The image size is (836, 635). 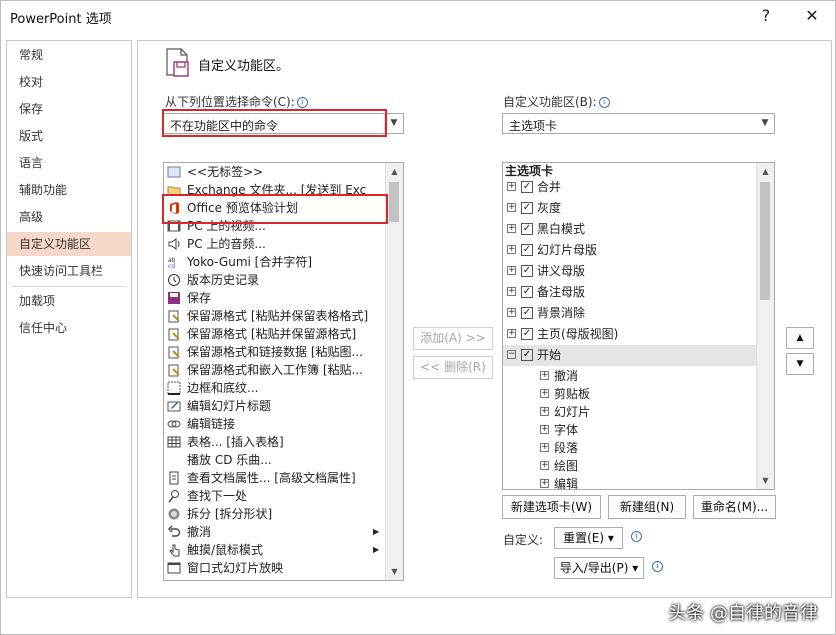 I want to click on add-button: 添加(A) >>, so click(x=453, y=338).